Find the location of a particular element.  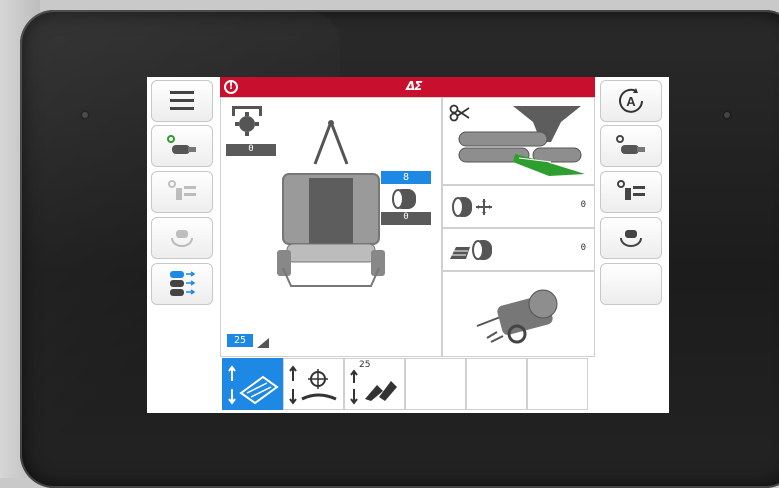

tab-knives: 25 is located at coordinates (374, 384).